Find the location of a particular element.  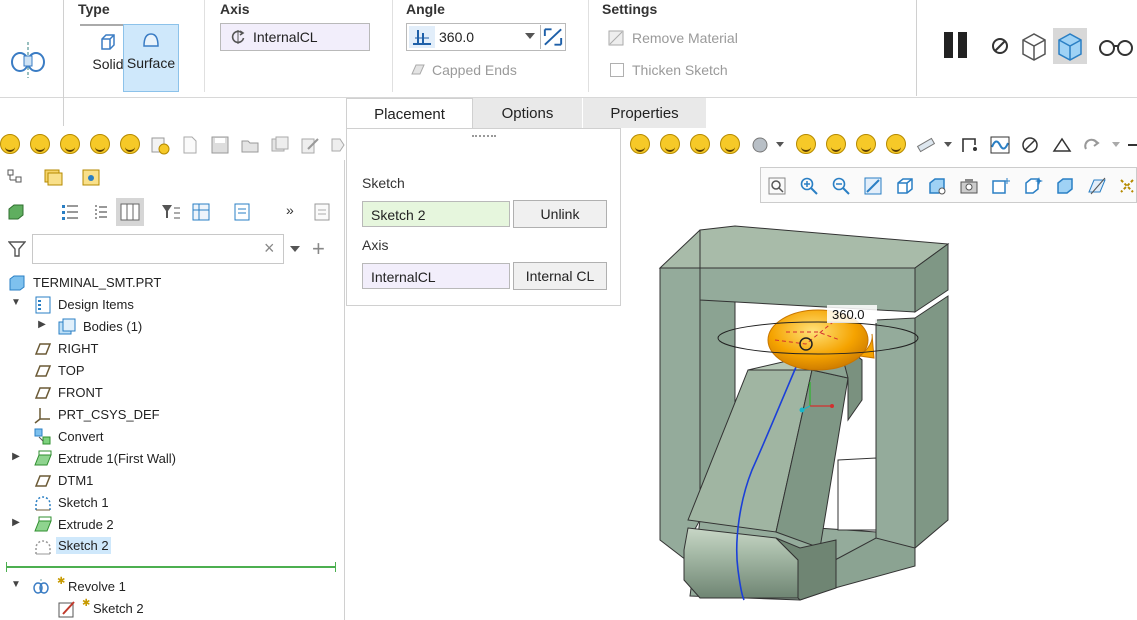

tree-columns-icon is located at coordinates (130, 212).